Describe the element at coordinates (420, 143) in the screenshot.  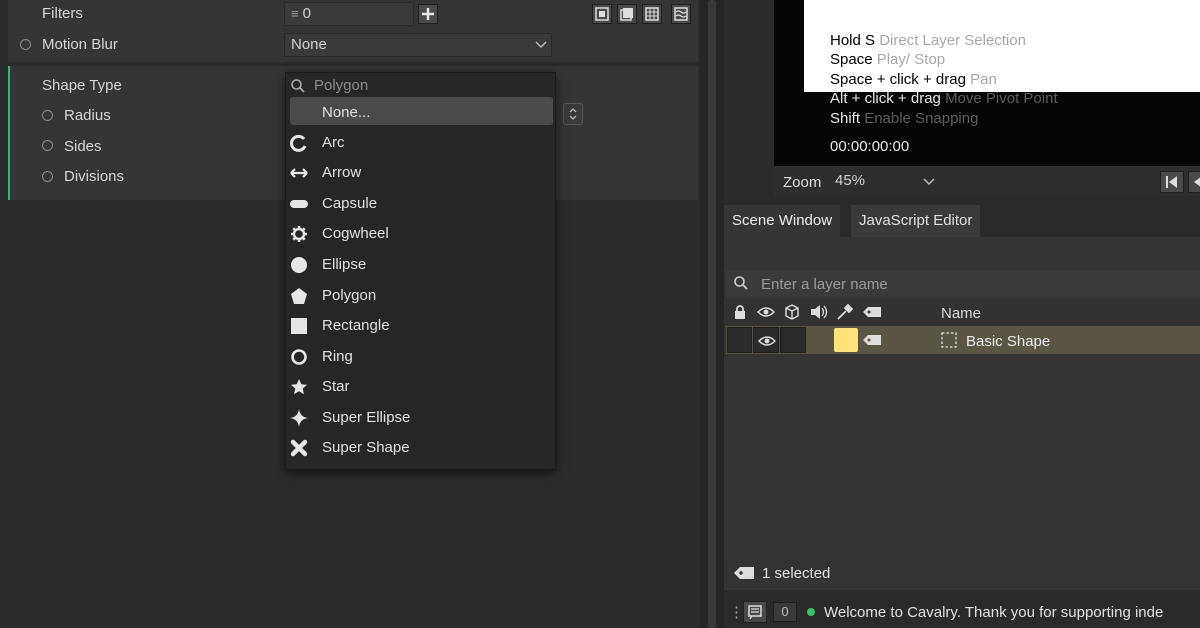
I see `dropdown-item-arc: Arc` at that location.